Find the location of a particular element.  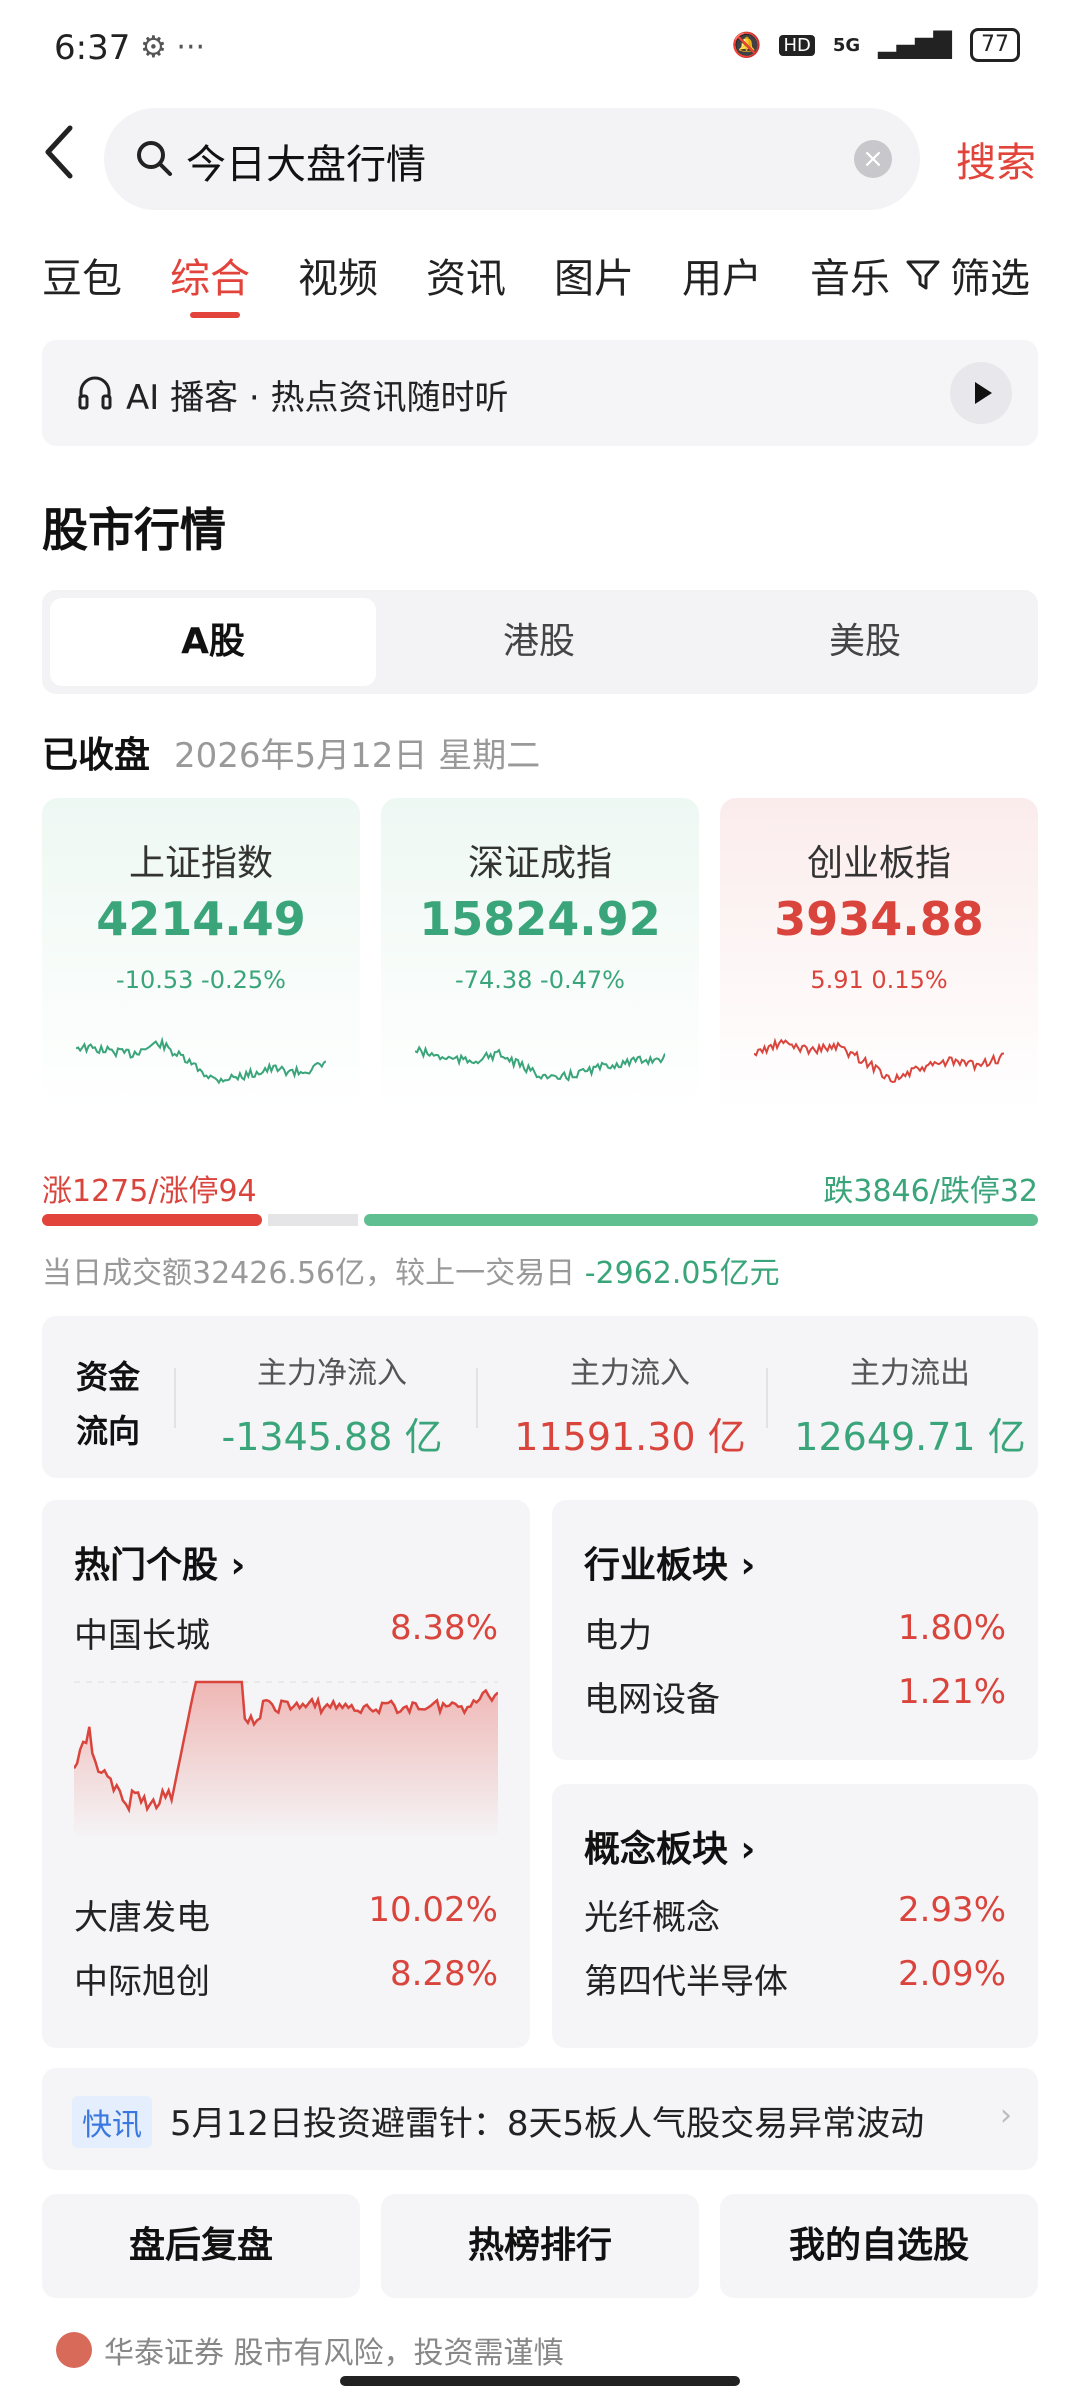

market-status: 已收盘 is located at coordinates (96, 755).